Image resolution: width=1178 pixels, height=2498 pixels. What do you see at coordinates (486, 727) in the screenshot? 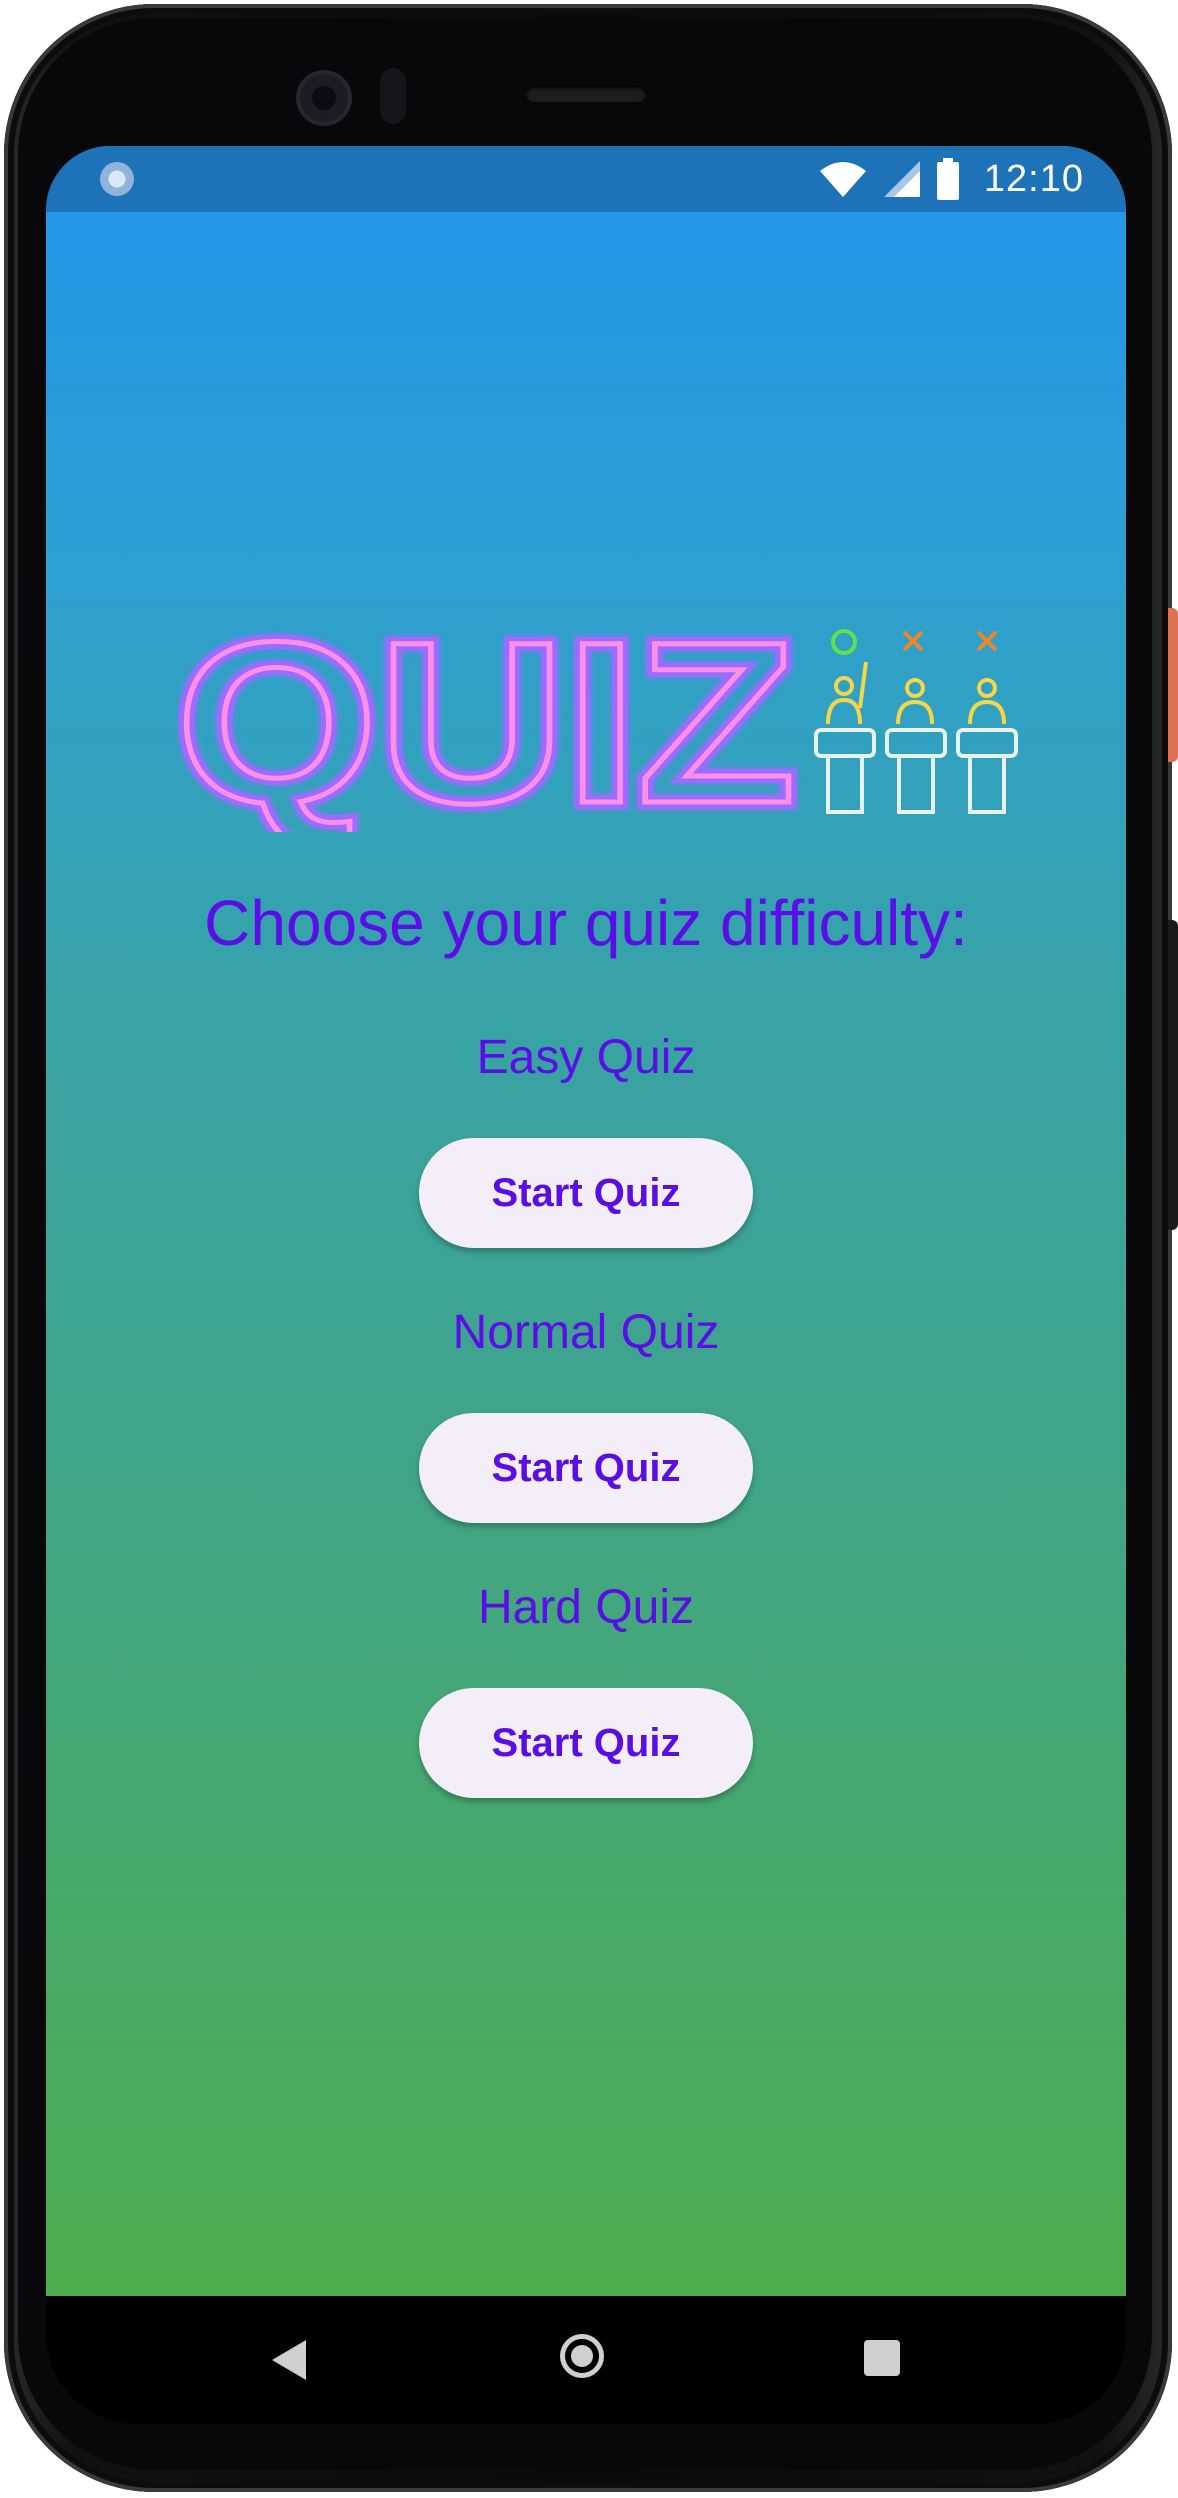
I see `quiz-logo-text-inner: QUIZ` at bounding box center [486, 727].